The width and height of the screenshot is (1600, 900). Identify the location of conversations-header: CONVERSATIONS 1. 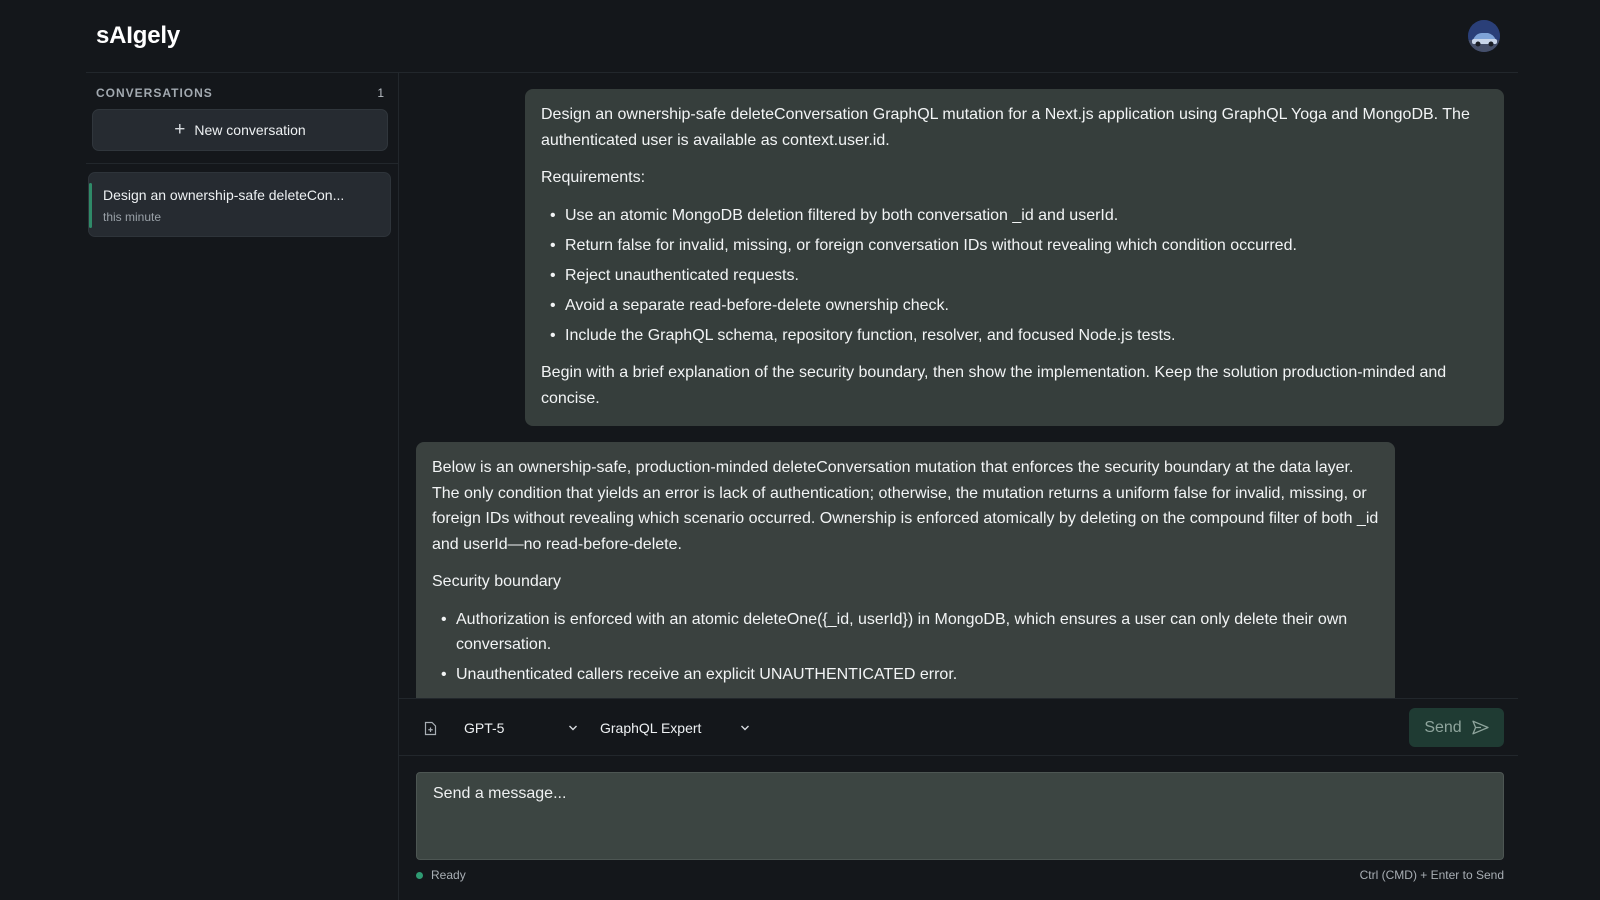
(240, 94).